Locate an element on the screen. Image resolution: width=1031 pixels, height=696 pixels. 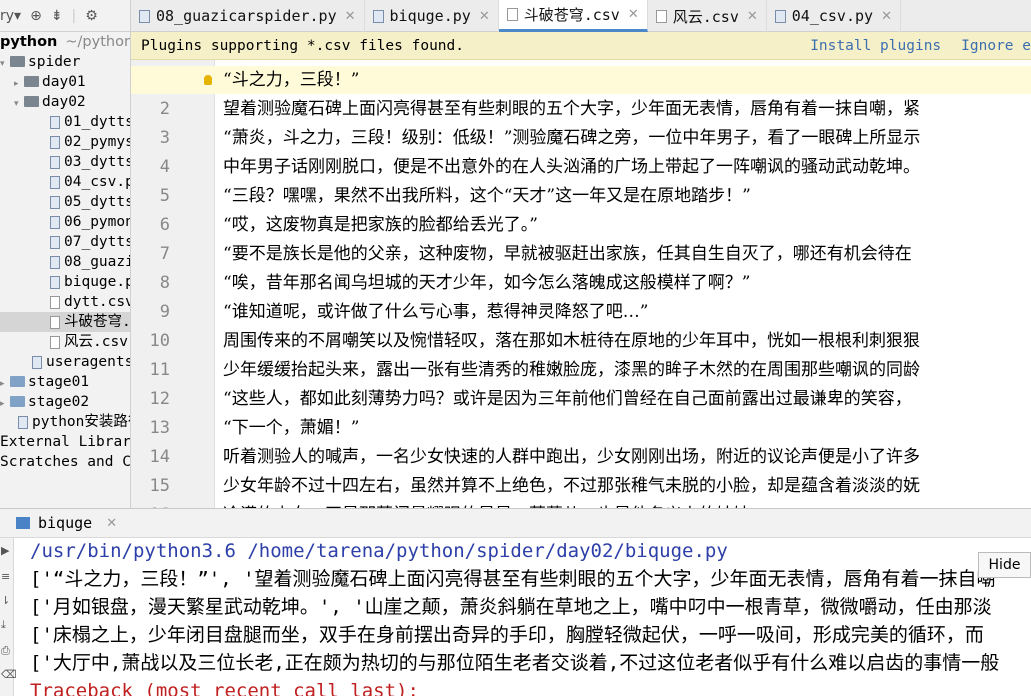
tree-item: 04_csv.py is located at coordinates (65, 182).